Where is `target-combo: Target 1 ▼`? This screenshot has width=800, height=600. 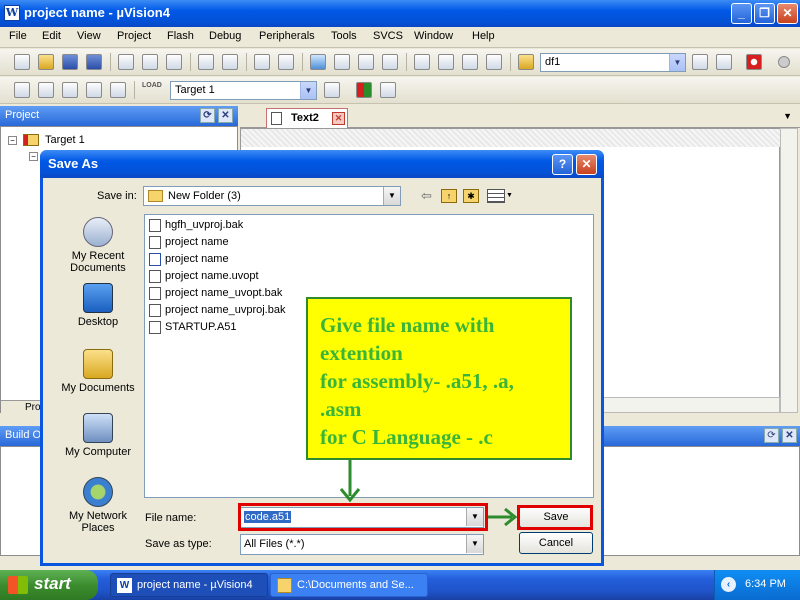
target-combo: Target 1 ▼ is located at coordinates (243, 90).